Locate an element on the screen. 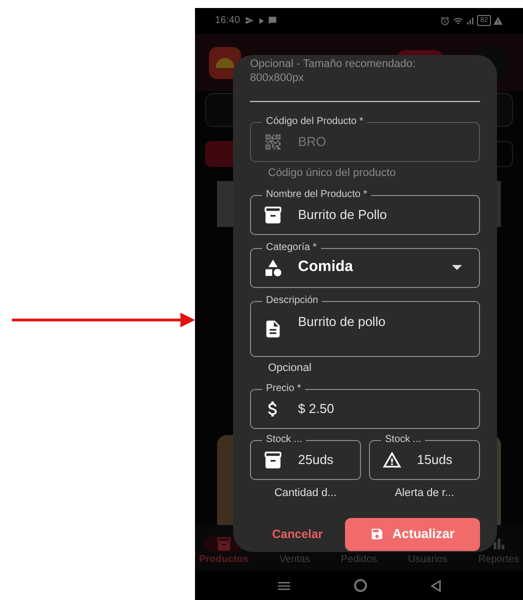 This screenshot has width=523, height=600. image-hint: Opcional - Tamaño recomendado: 800x800px is located at coordinates (333, 71).